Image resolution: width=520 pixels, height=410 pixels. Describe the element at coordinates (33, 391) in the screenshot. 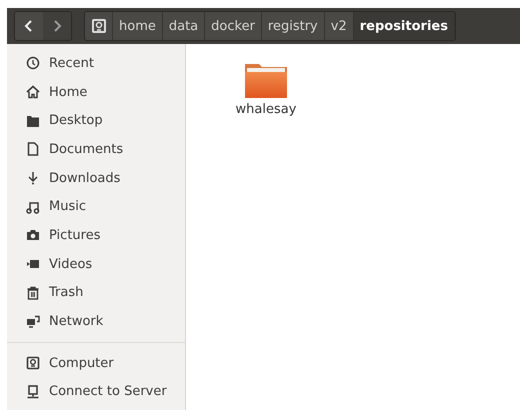

I see `server-icon` at that location.